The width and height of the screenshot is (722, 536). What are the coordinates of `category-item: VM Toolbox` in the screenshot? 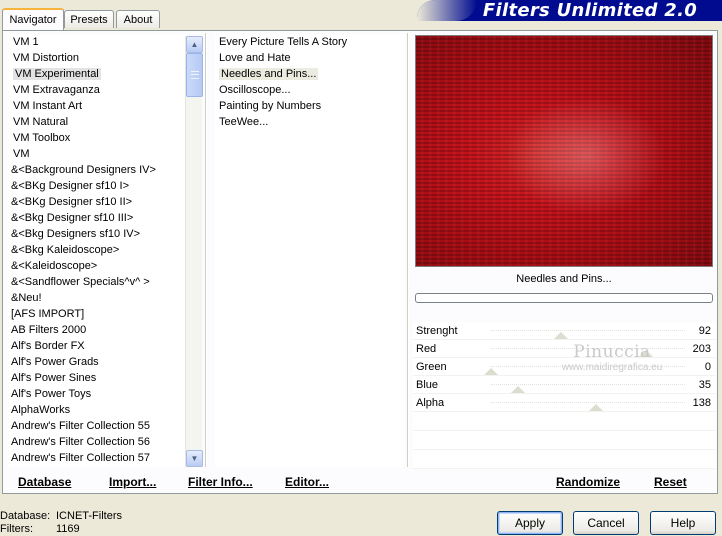 It's located at (97, 138).